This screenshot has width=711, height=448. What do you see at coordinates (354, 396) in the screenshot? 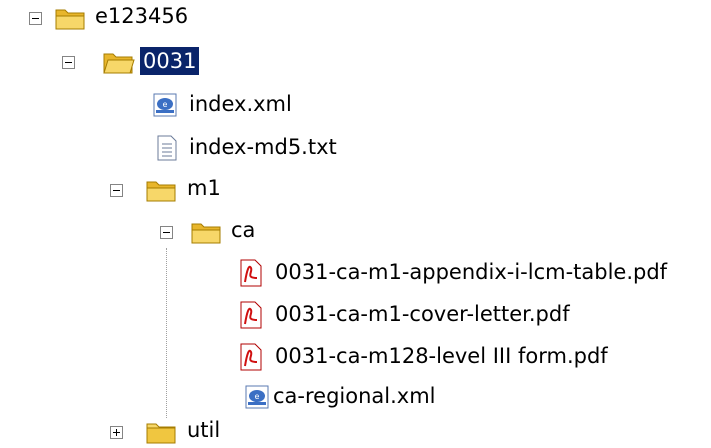
I see `tree-node-label: ca-regional.xml` at bounding box center [354, 396].